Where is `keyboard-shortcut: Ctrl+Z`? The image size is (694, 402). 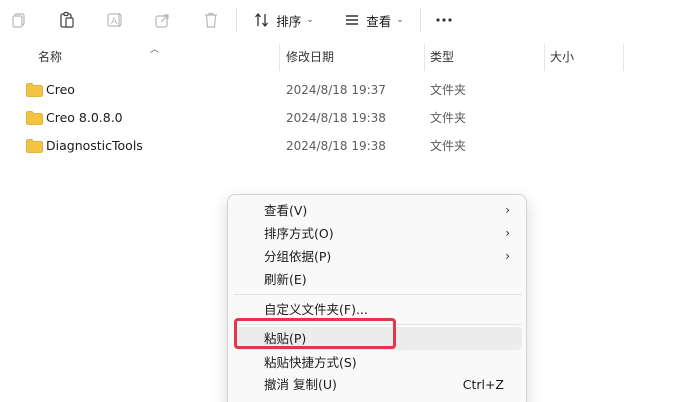 keyboard-shortcut: Ctrl+Z is located at coordinates (483, 384).